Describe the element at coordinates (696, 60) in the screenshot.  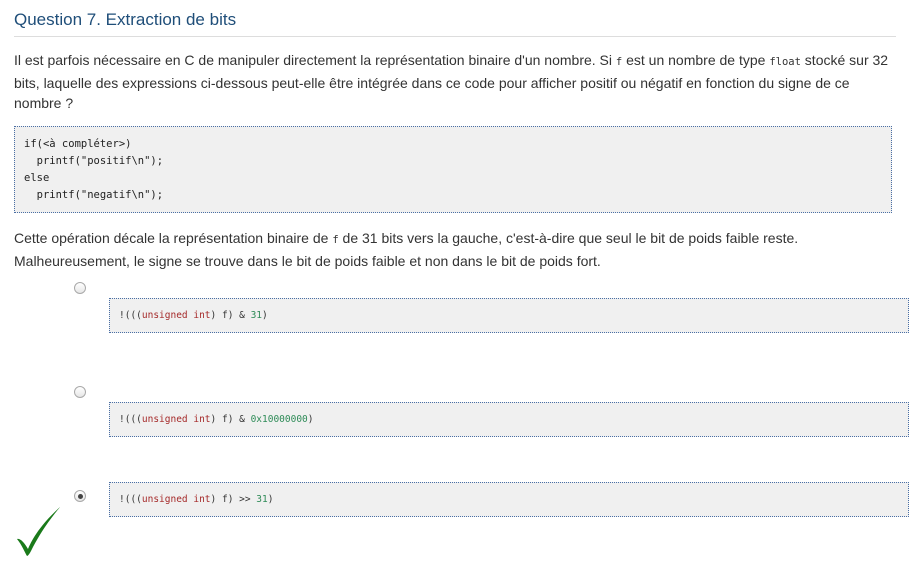
I see `question-text-part2: est un nombre de type` at that location.